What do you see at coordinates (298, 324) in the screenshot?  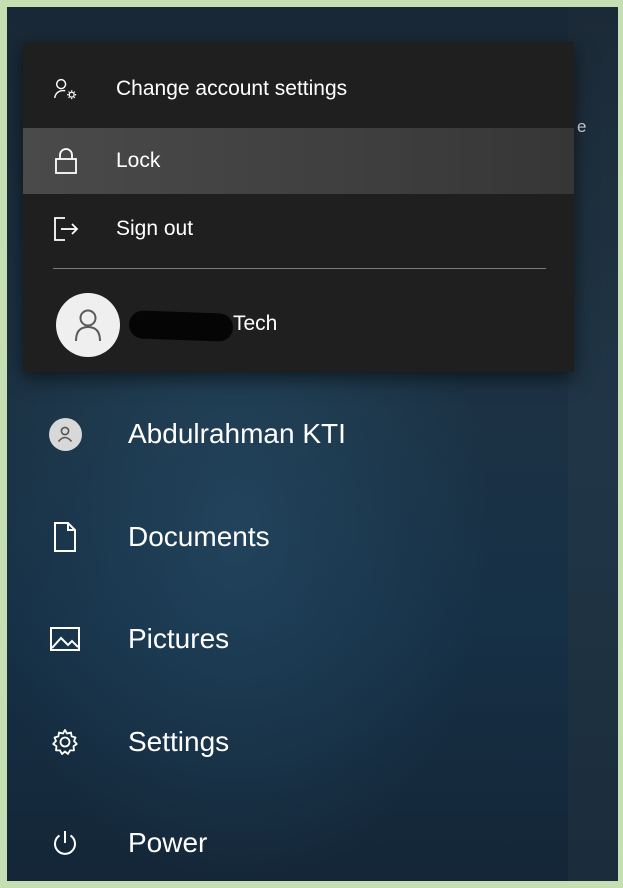 I see `other-account-item: Tech` at bounding box center [298, 324].